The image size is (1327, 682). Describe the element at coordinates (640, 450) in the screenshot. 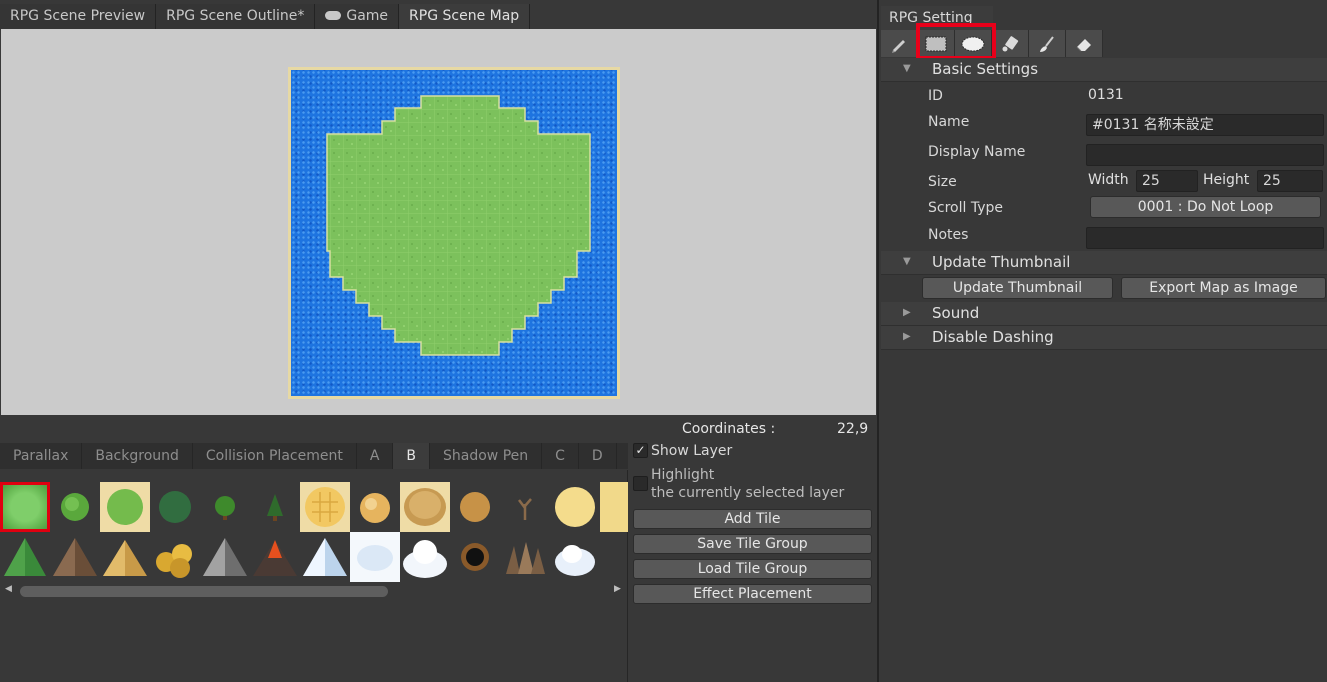

I see `show-layer-checkbox: ✓` at that location.